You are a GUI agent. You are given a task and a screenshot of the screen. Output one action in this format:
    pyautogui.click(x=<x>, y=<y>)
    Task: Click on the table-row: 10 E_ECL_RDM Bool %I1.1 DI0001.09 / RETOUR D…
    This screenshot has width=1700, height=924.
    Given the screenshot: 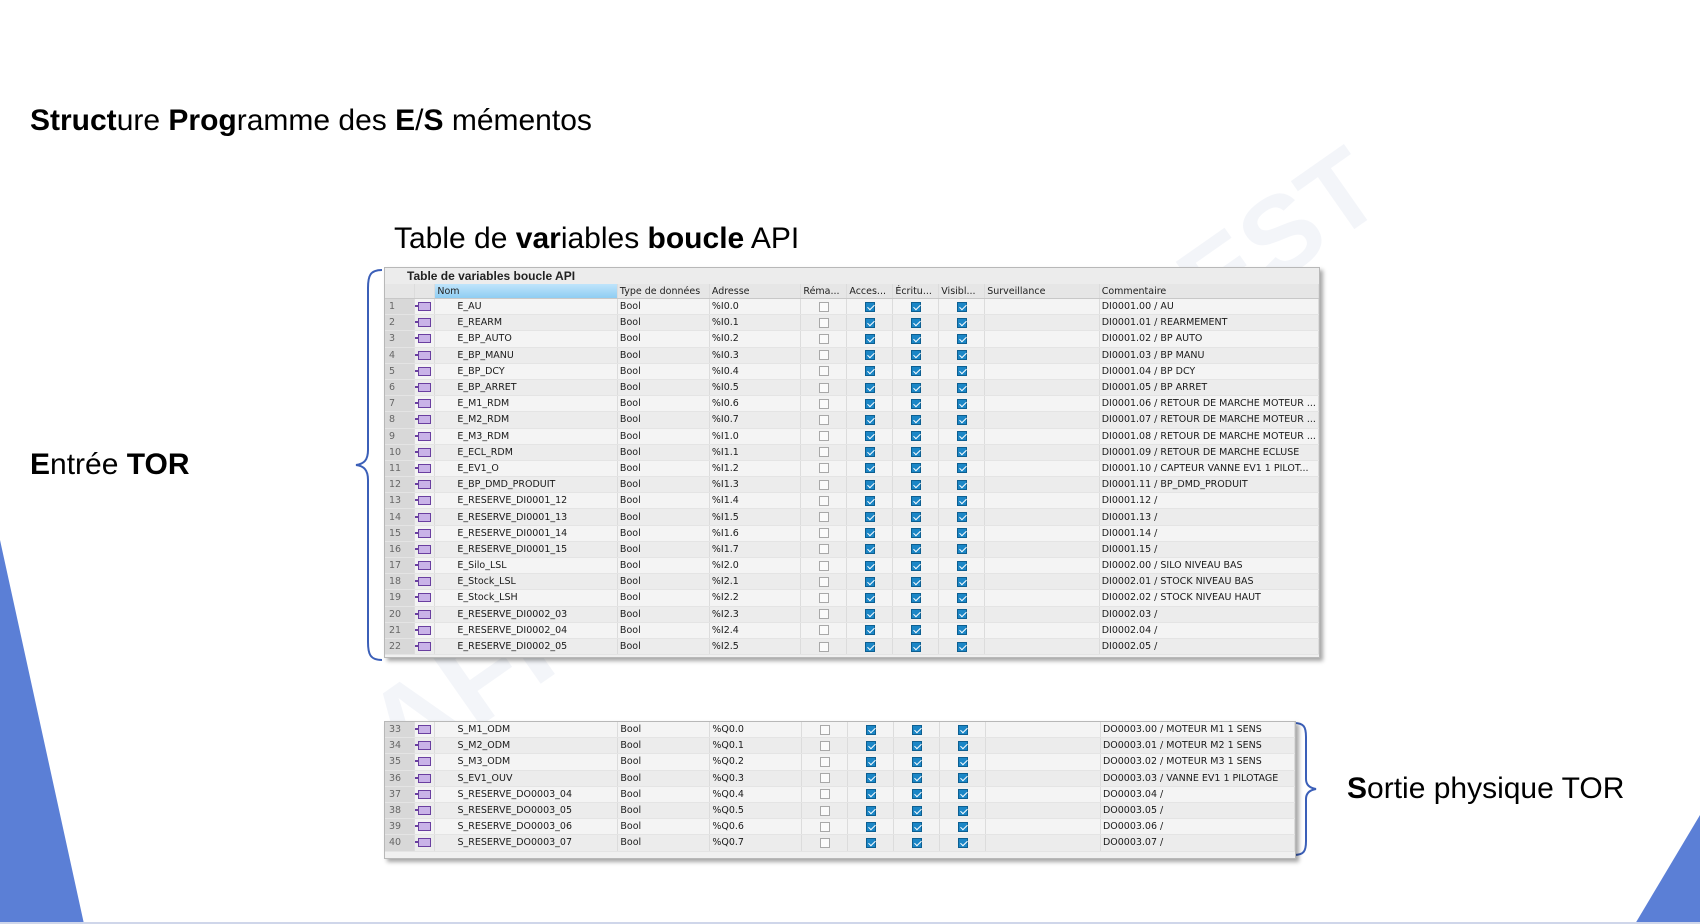 What is the action you would take?
    pyautogui.click(x=852, y=452)
    